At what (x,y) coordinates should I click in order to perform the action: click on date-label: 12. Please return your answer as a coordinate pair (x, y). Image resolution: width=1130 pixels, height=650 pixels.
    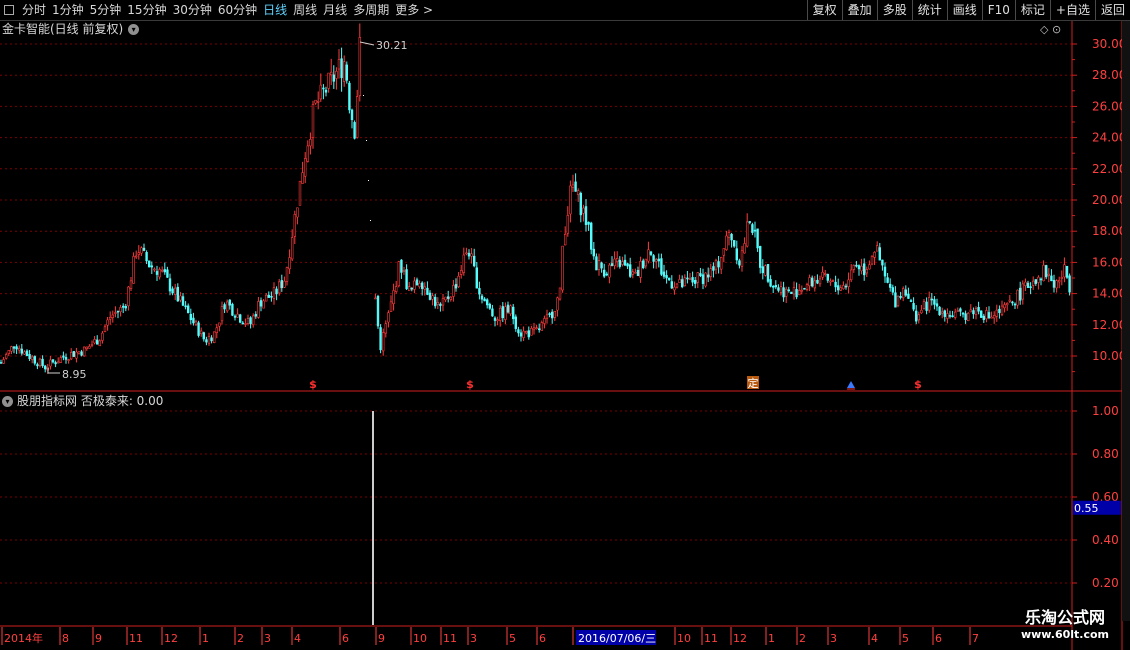
    Looking at the image, I should click on (171, 638).